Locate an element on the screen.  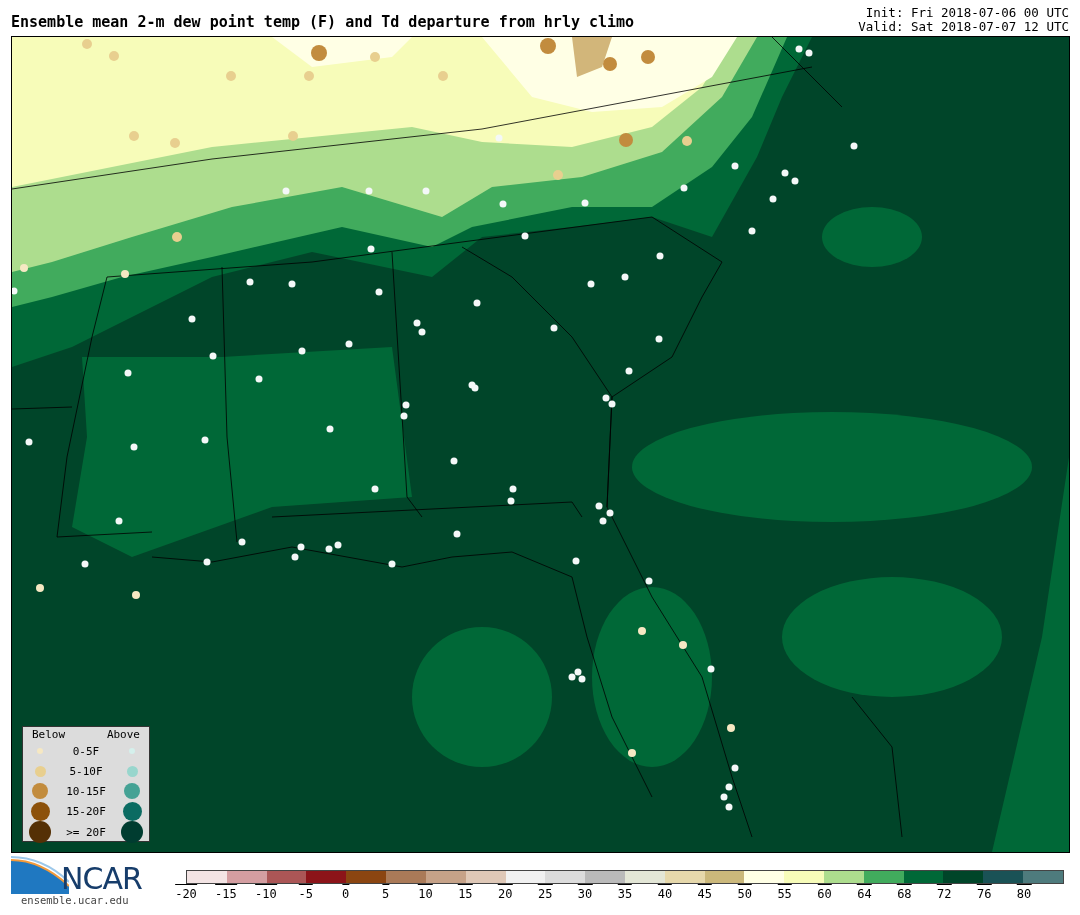
legend-label: 10-15F is located at coordinates (86, 791).